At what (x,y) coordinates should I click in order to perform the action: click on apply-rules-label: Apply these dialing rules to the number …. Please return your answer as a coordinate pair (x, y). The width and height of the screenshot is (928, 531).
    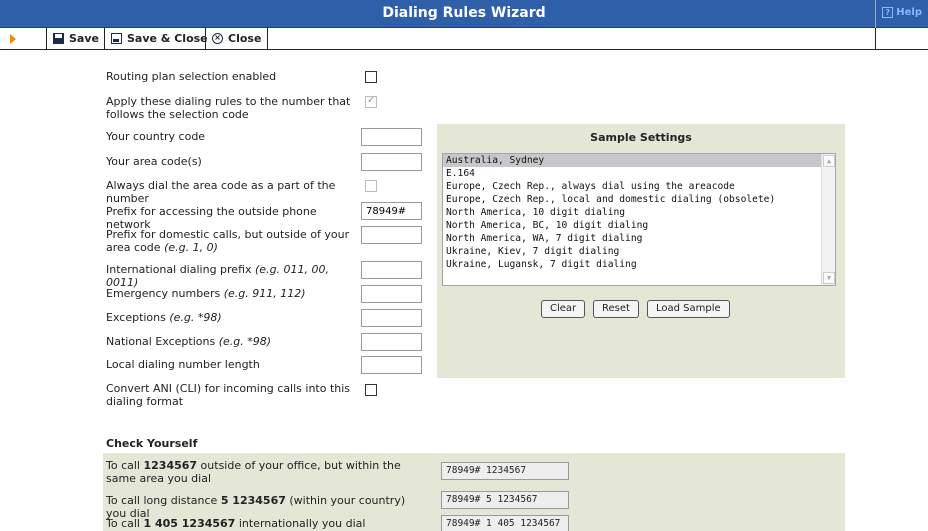
    Looking at the image, I should click on (228, 108).